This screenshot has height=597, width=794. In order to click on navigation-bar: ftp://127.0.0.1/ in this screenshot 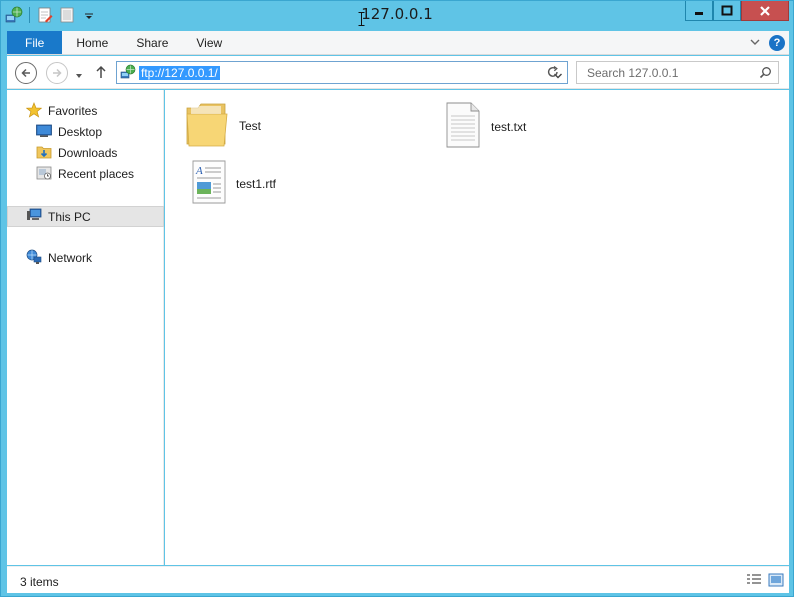, I will do `click(398, 72)`.